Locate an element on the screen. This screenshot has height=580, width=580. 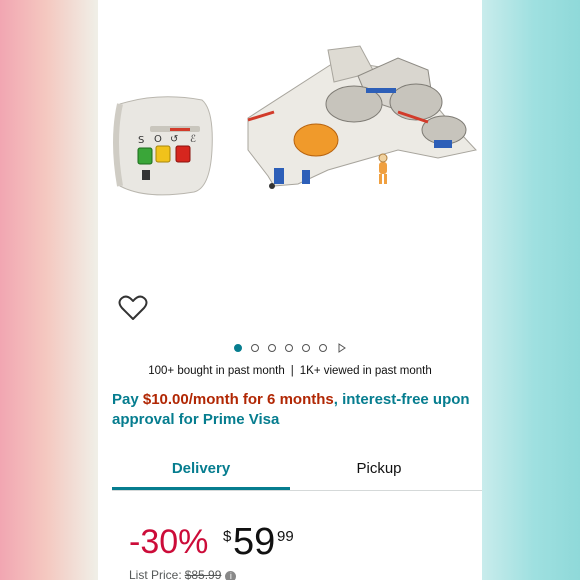
space-jet-image is located at coordinates (362, 117).